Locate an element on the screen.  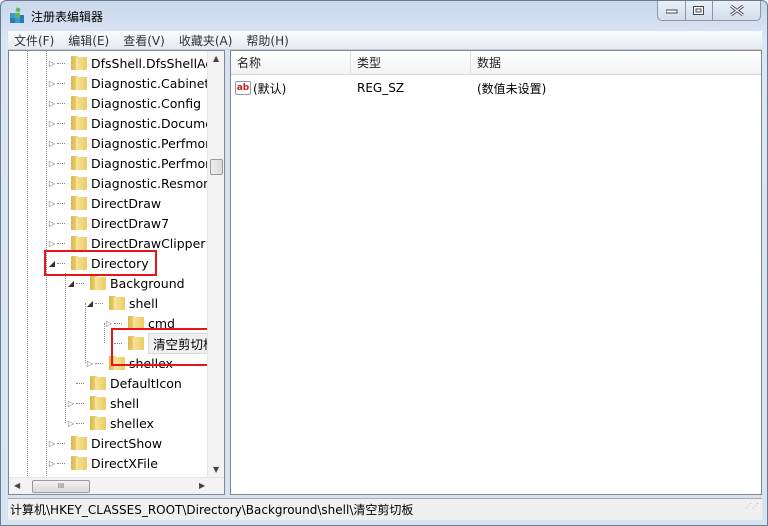
tree-node-label: Diagnostic.Perfmon.D is located at coordinates (158, 163).